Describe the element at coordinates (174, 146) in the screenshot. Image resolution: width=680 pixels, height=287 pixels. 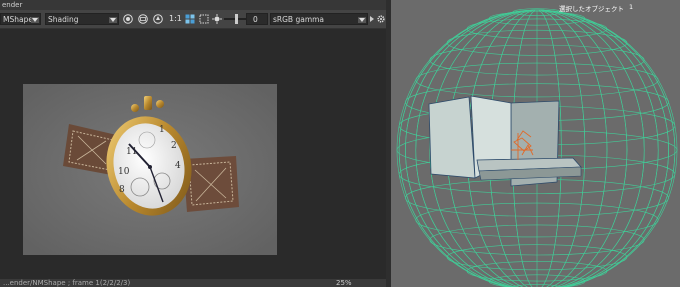
I see `svg-text: 2` at that location.